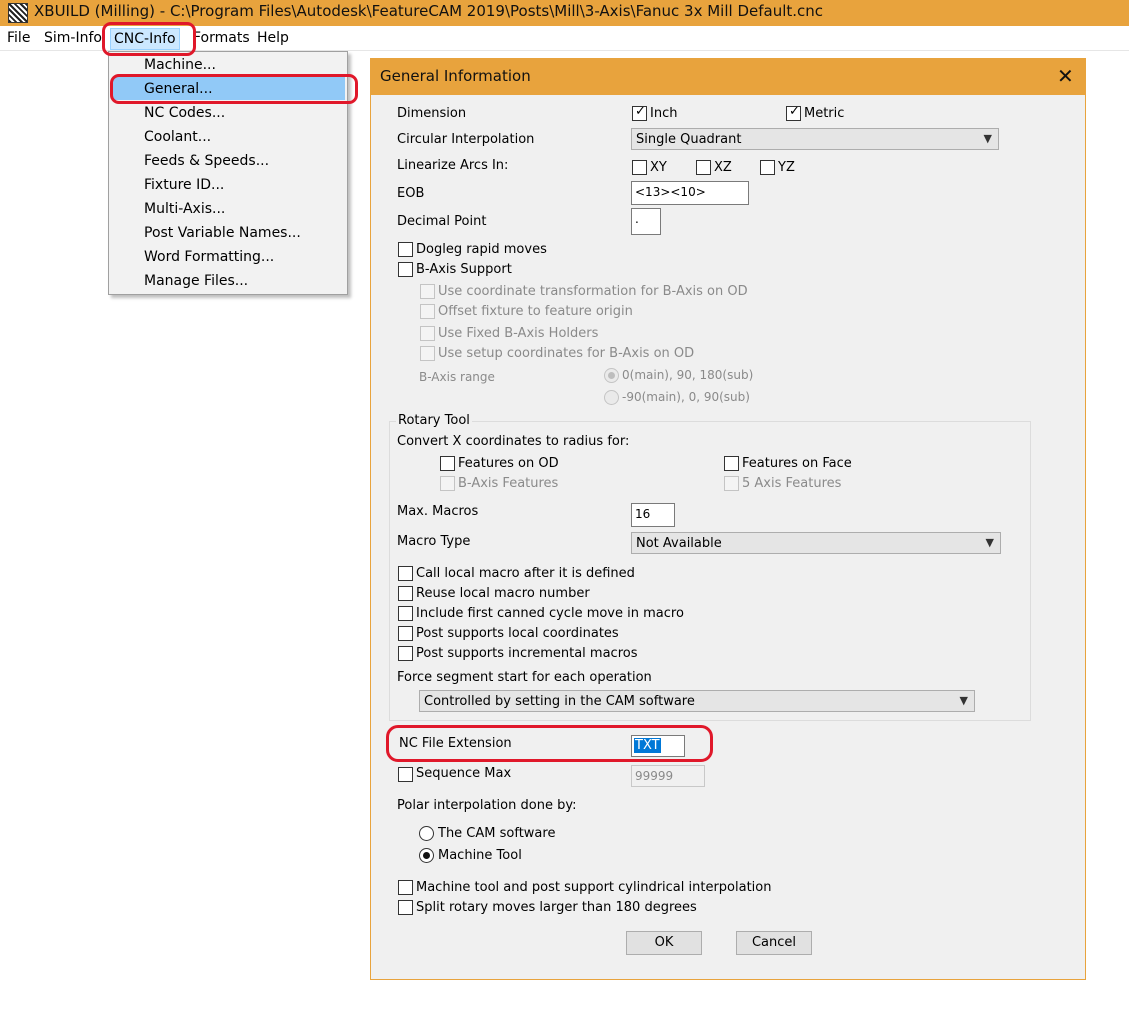 The image size is (1129, 1012). I want to click on macro-type-select: Not Available ▼, so click(816, 543).